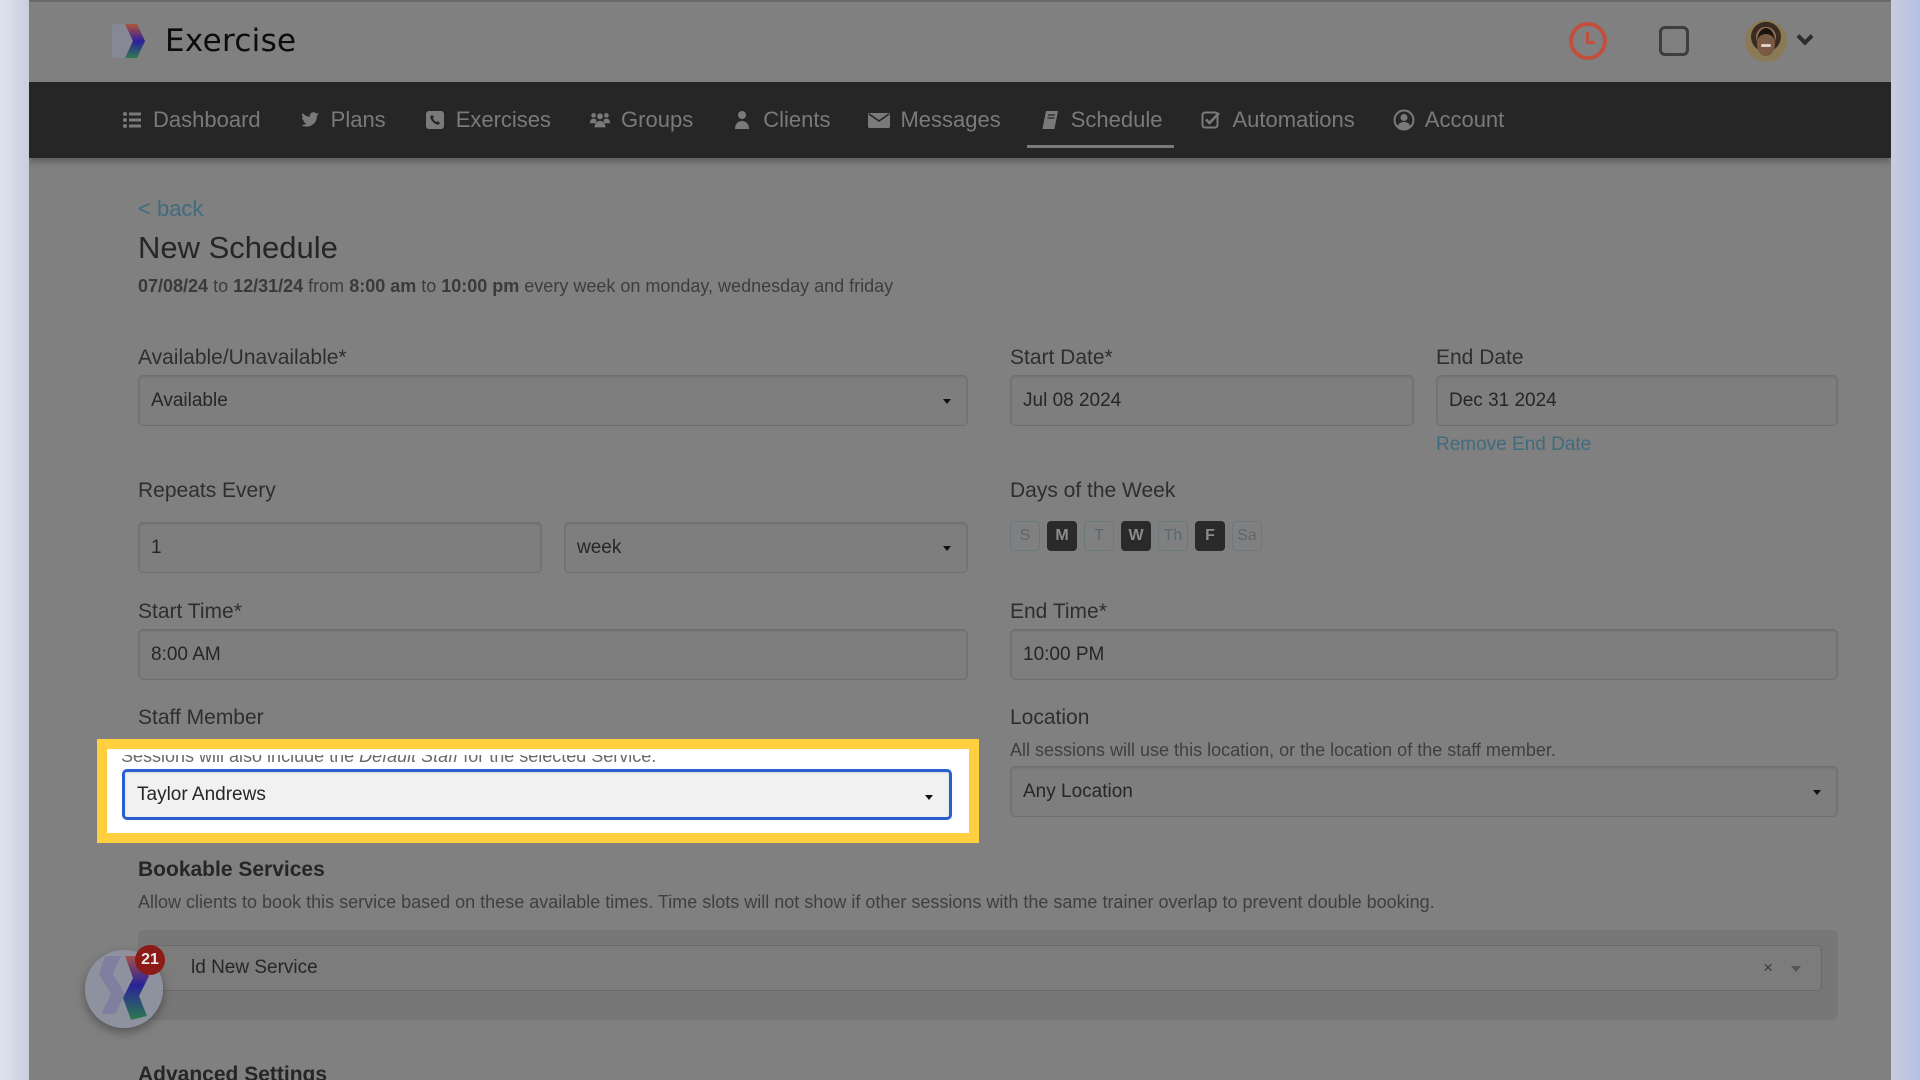 Image resolution: width=1920 pixels, height=1080 pixels. Describe the element at coordinates (383, 286) in the screenshot. I see `summary-start-time: 8:00 am` at that location.